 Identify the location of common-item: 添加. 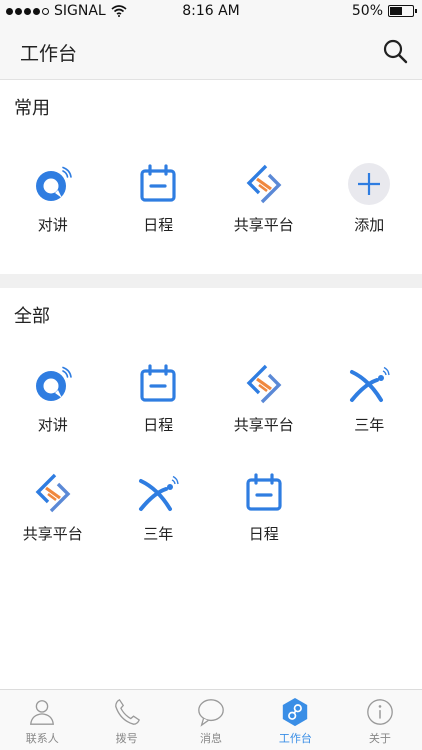
(369, 218).